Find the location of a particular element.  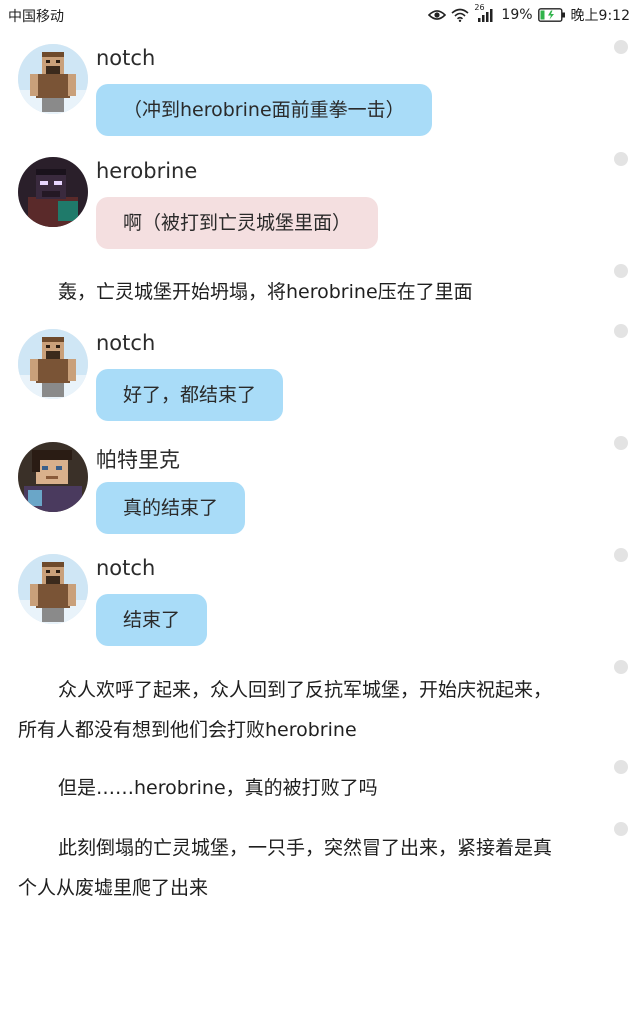

narration-line: 众人欢呼了起来，众人回到了反抗军城堡，开始庆祝起来， is located at coordinates (313, 690).